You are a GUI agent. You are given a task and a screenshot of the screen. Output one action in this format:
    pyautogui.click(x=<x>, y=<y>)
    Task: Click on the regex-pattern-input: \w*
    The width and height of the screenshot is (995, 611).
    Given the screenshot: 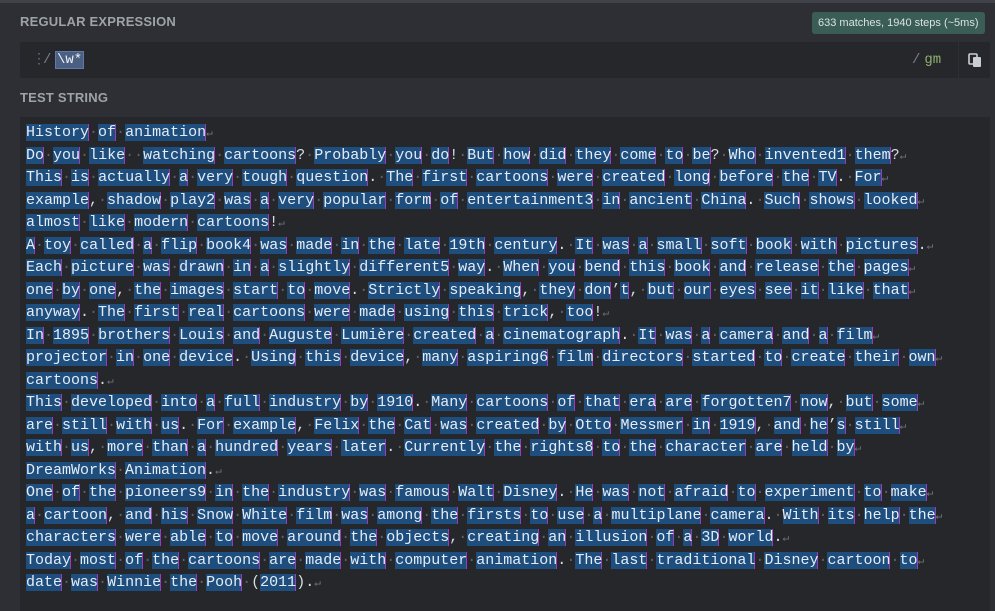 What is the action you would take?
    pyautogui.click(x=70, y=60)
    